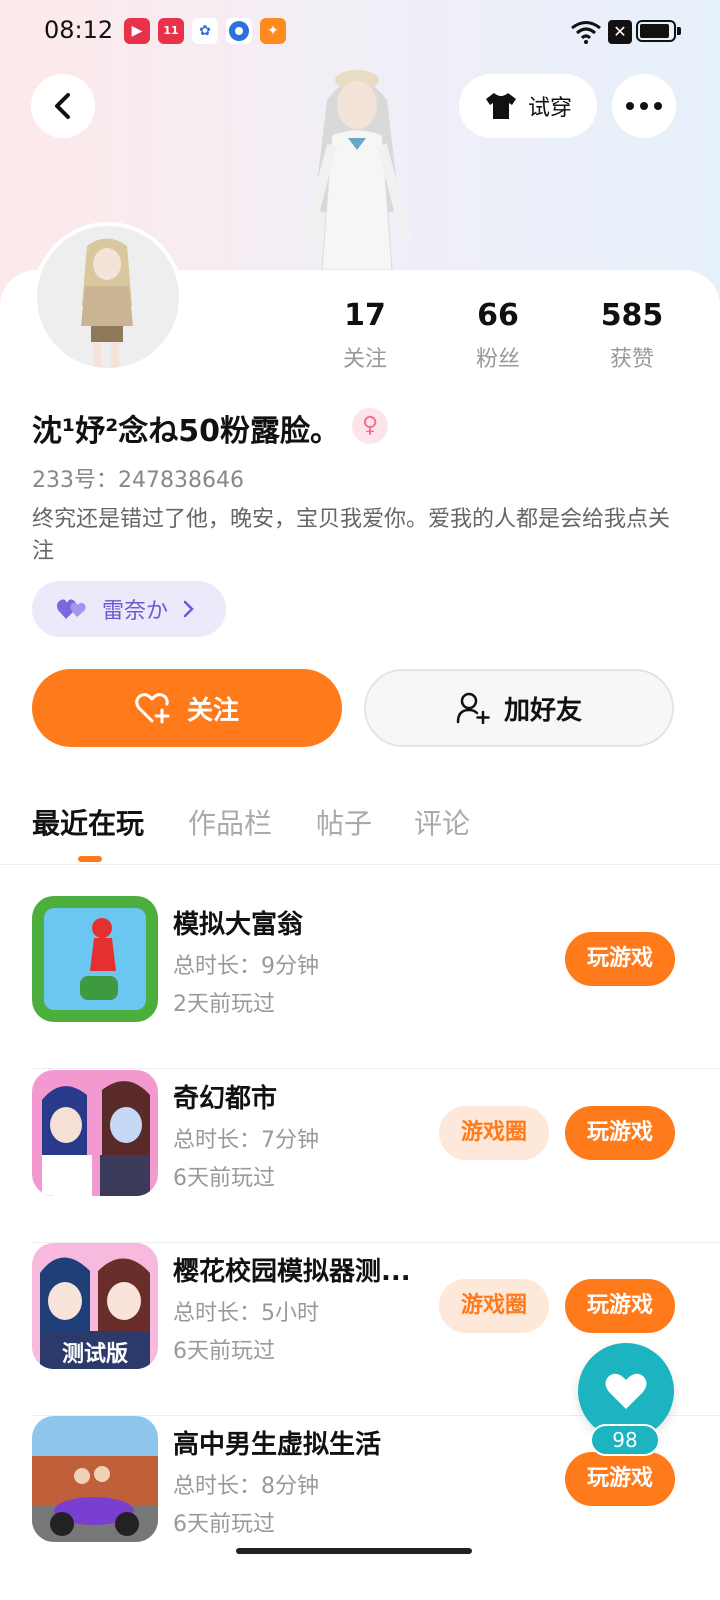 This screenshot has width=720, height=1600. What do you see at coordinates (238, 925) in the screenshot?
I see `game-title: 模拟大富翁` at bounding box center [238, 925].